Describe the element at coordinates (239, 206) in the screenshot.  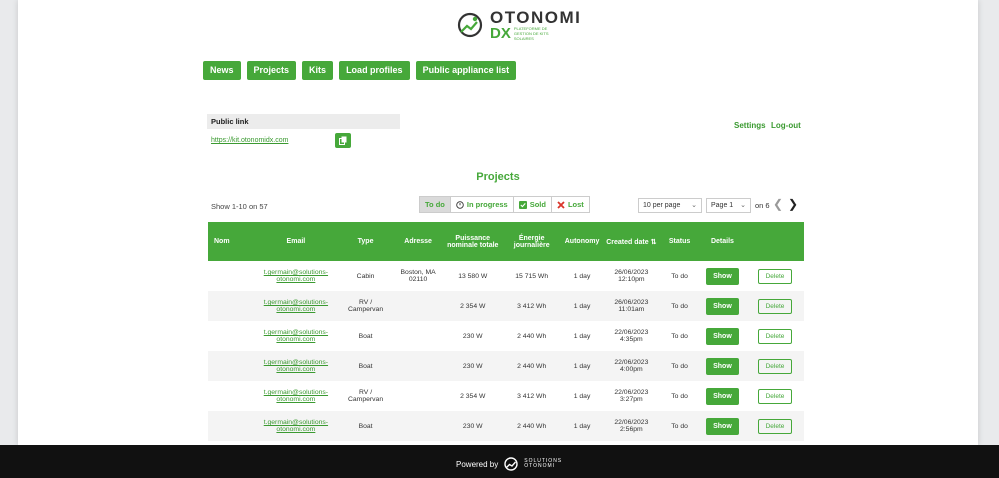
I see `show-count: Show 1-10 on 57` at that location.